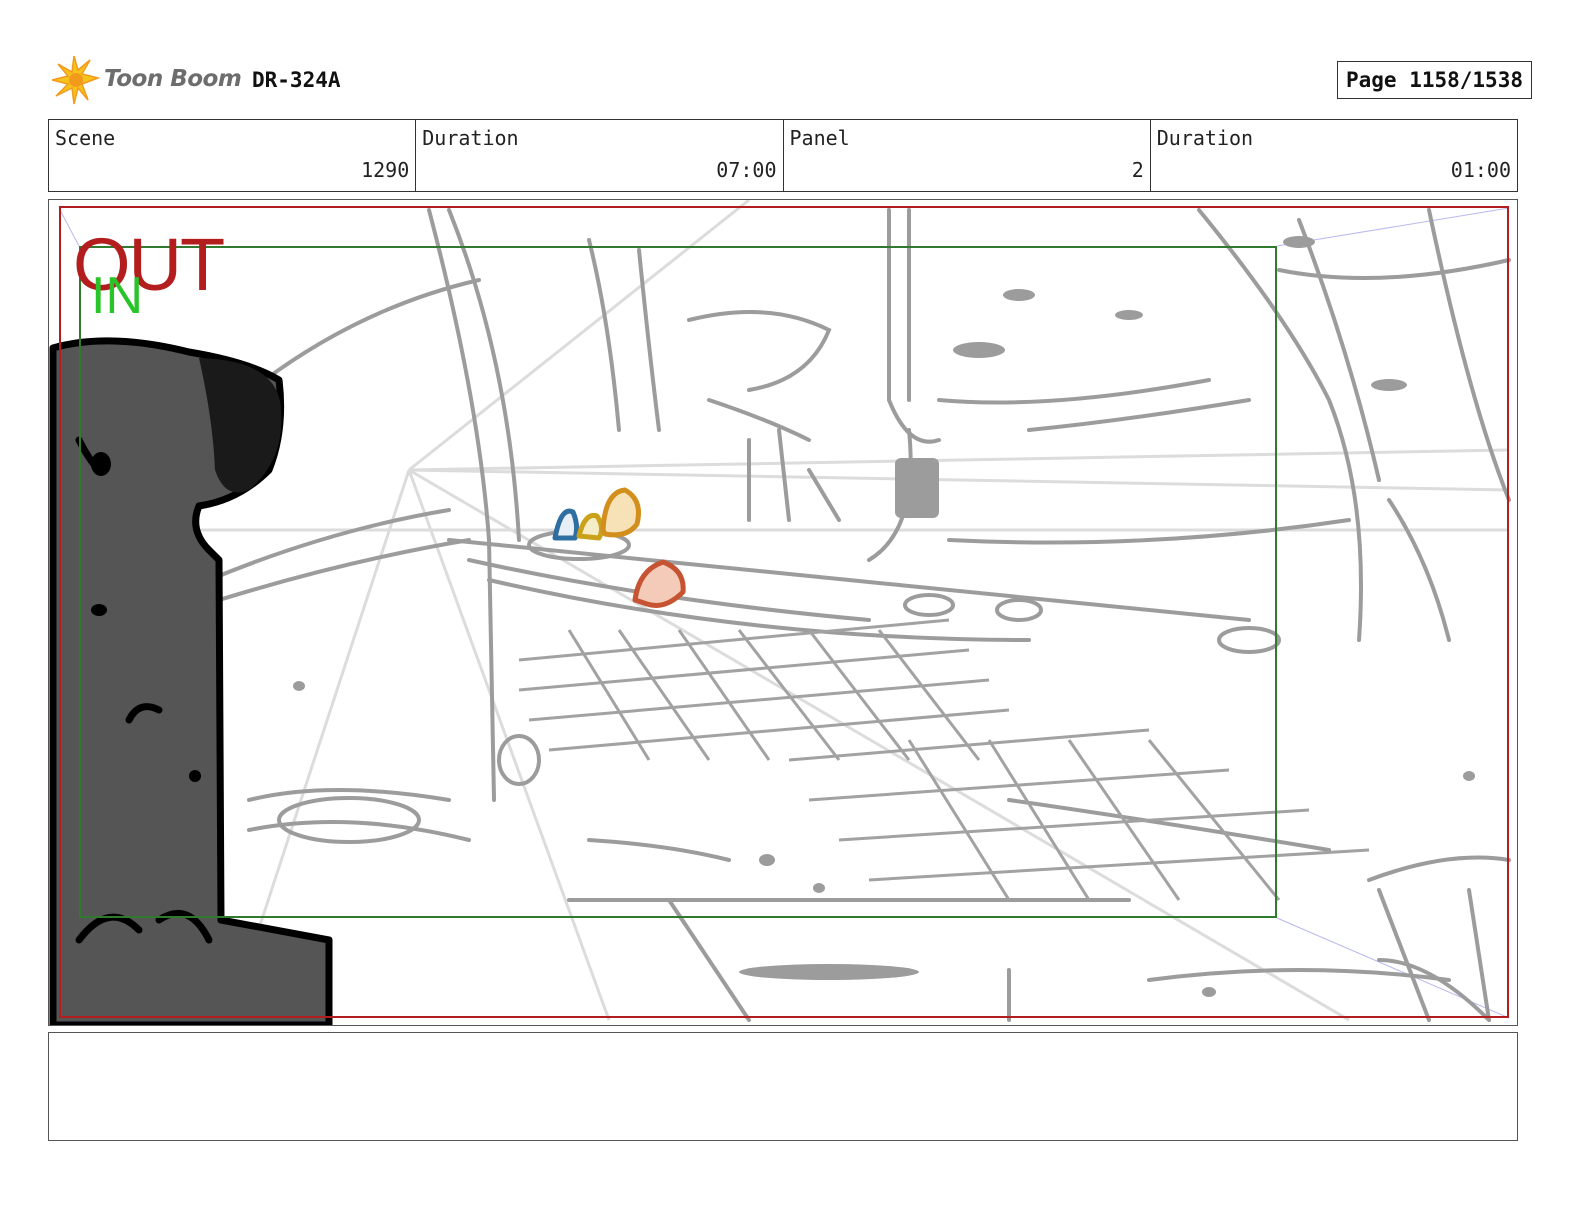 This screenshot has height=1224, width=1584. Describe the element at coordinates (792, 80) in the screenshot. I see `storyboard-header: Toon Boom DR-324A Page 1158/1538` at that location.